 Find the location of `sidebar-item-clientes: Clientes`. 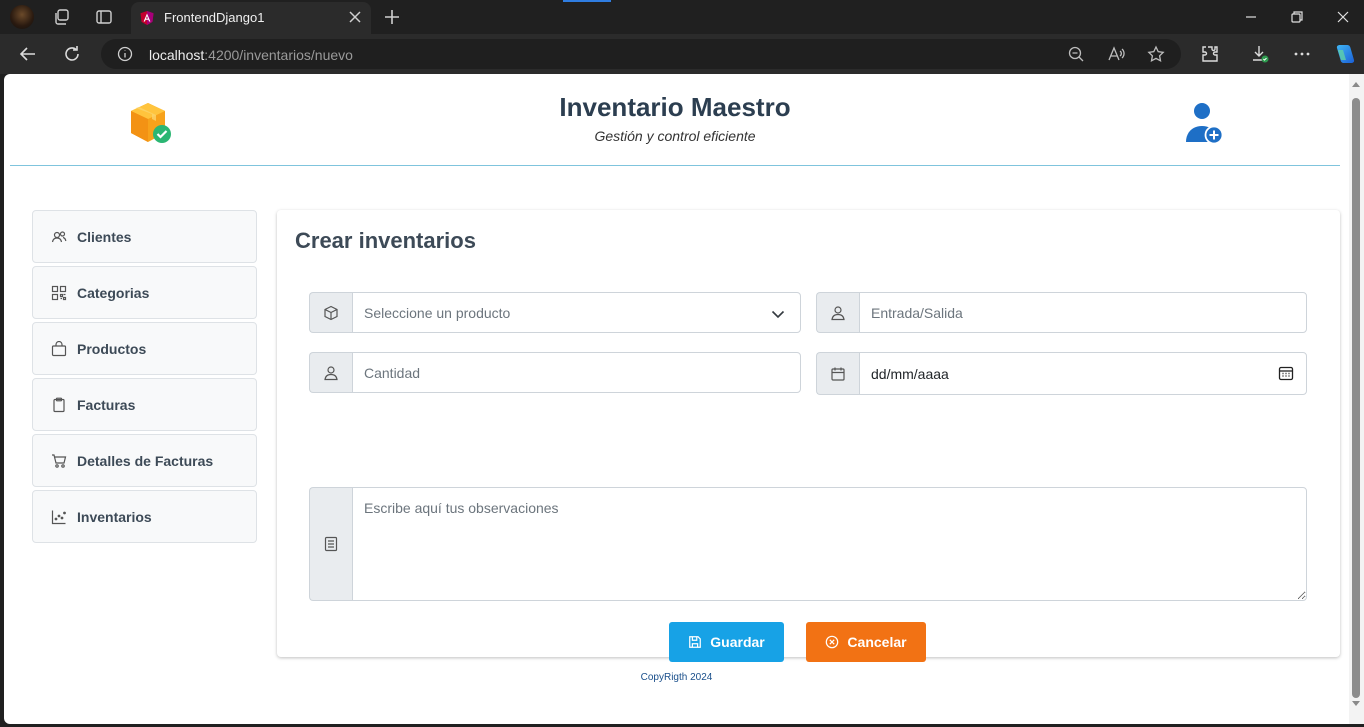

sidebar-item-clientes: Clientes is located at coordinates (144, 236).